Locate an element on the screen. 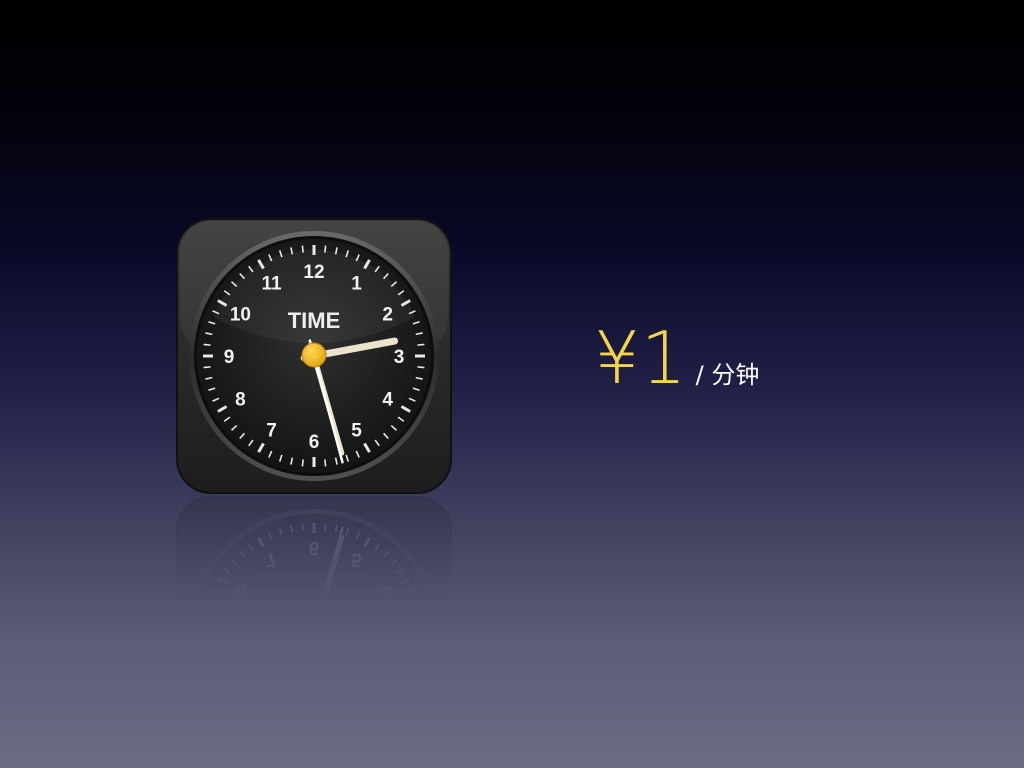 Image resolution: width=1024 pixels, height=768 pixels. price-unit: / 分钟 is located at coordinates (727, 375).